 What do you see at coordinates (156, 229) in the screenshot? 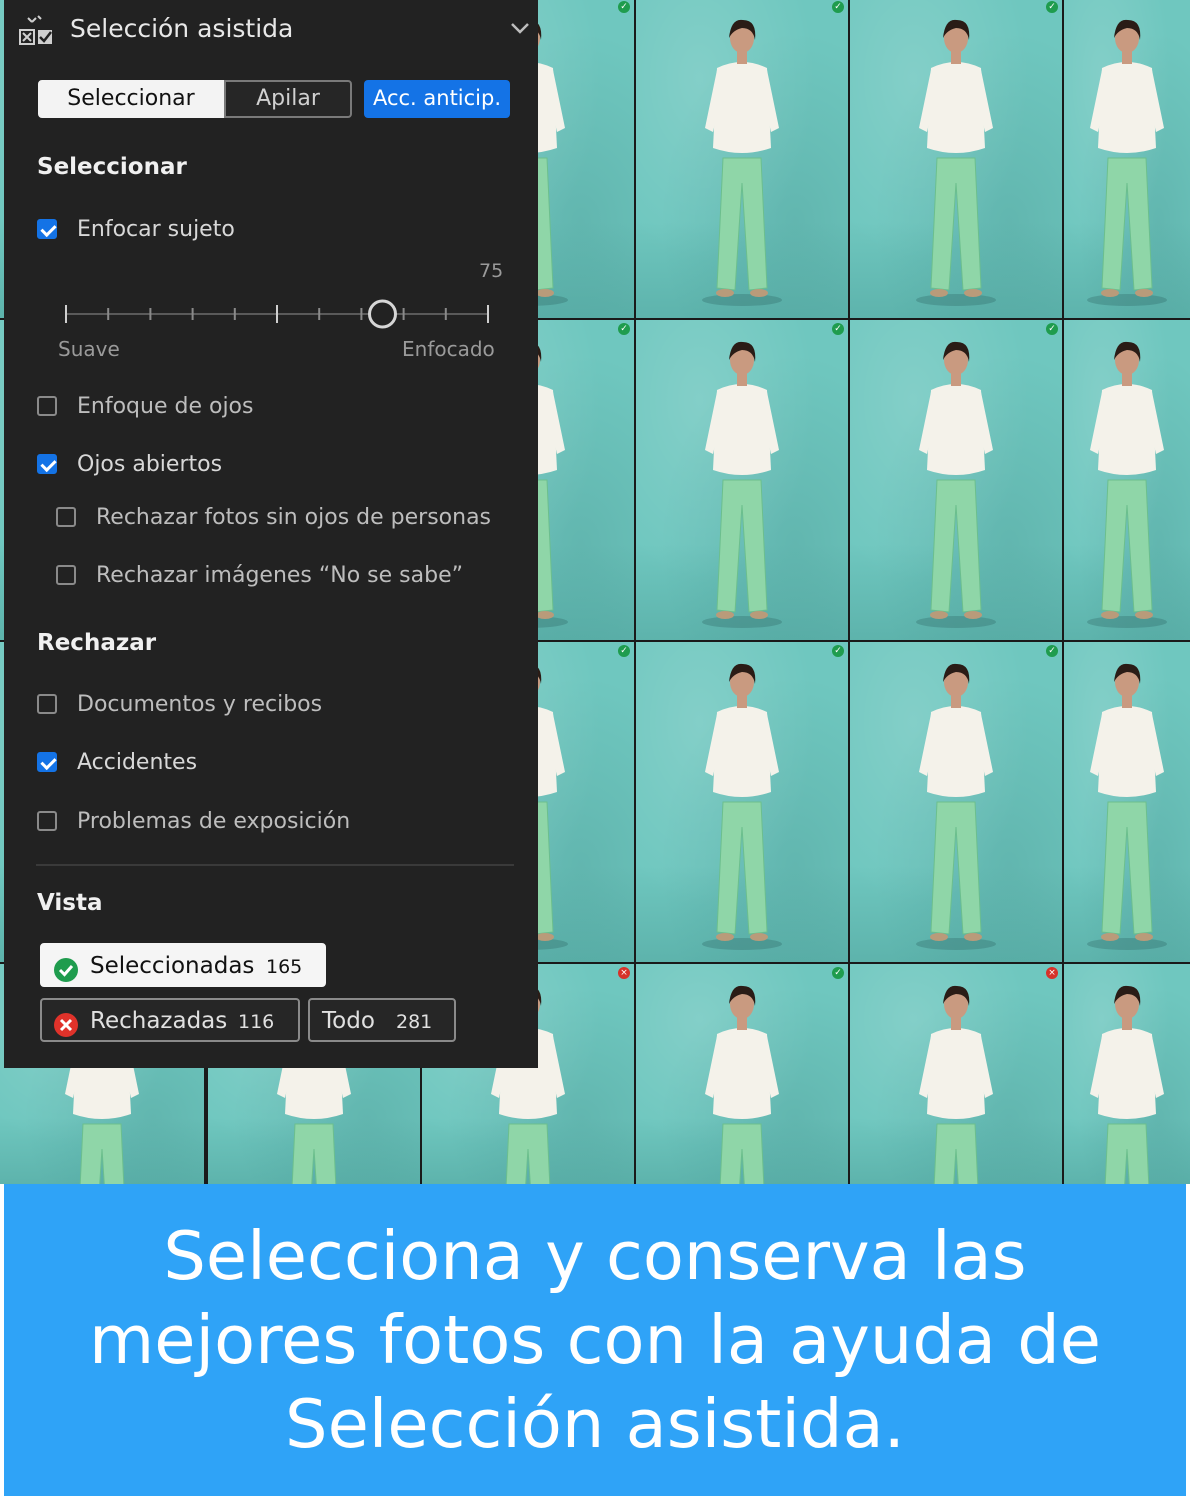
I see `focus-subject-label: Enfocar sujeto` at bounding box center [156, 229].